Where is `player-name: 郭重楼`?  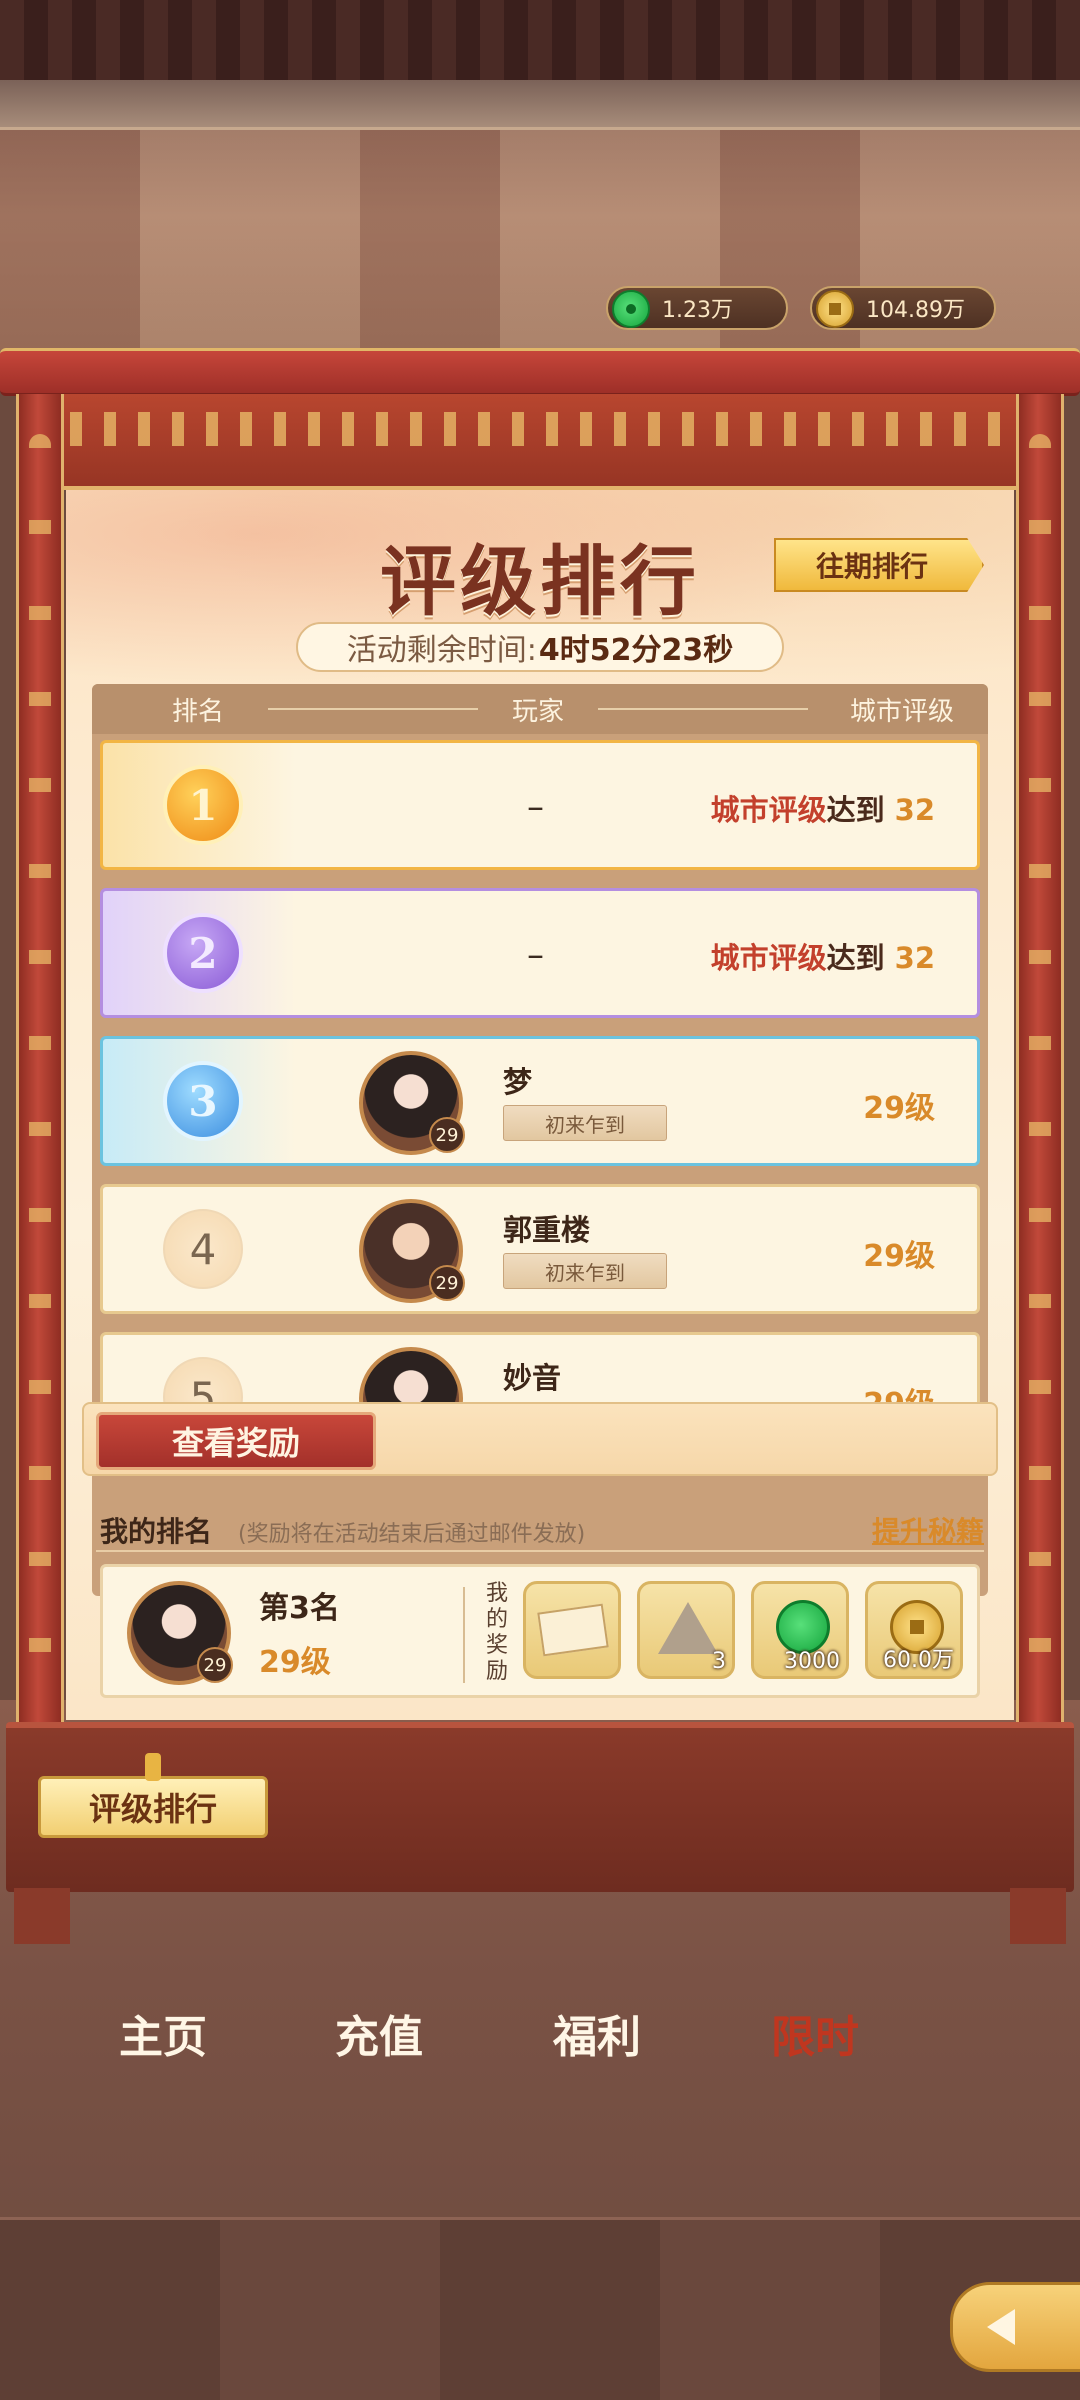
player-name: 郭重楼 is located at coordinates (547, 1230).